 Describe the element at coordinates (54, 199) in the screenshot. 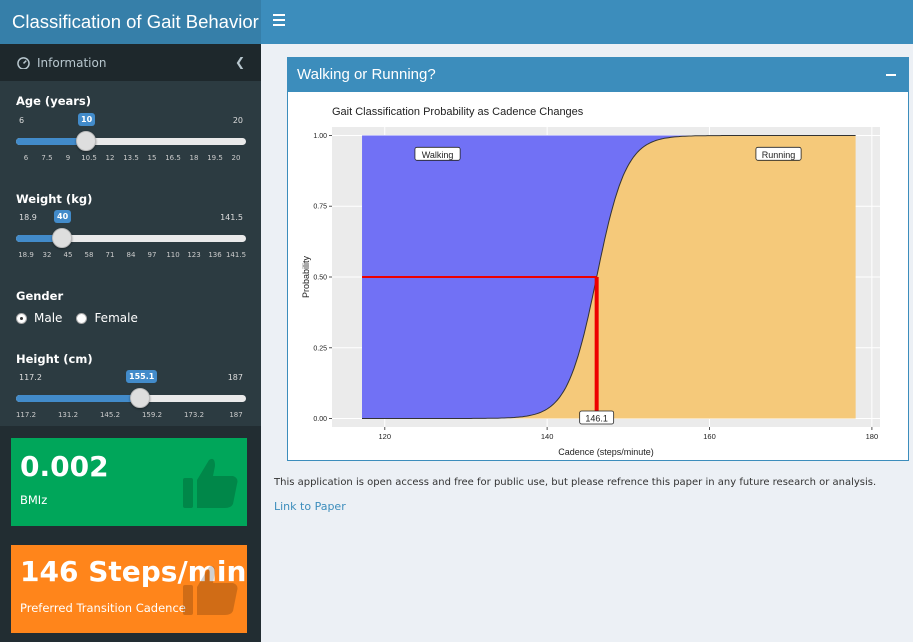

I see `weight-label: Weight (kg)` at that location.